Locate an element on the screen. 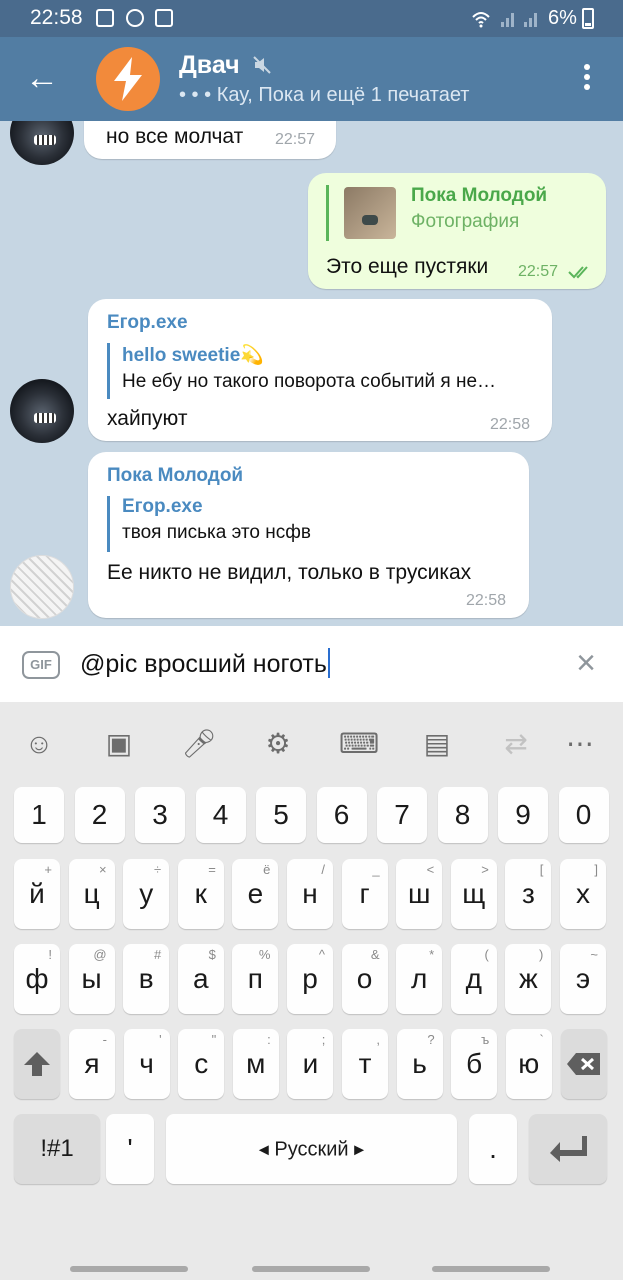  chat-title: Двач is located at coordinates (209, 65).